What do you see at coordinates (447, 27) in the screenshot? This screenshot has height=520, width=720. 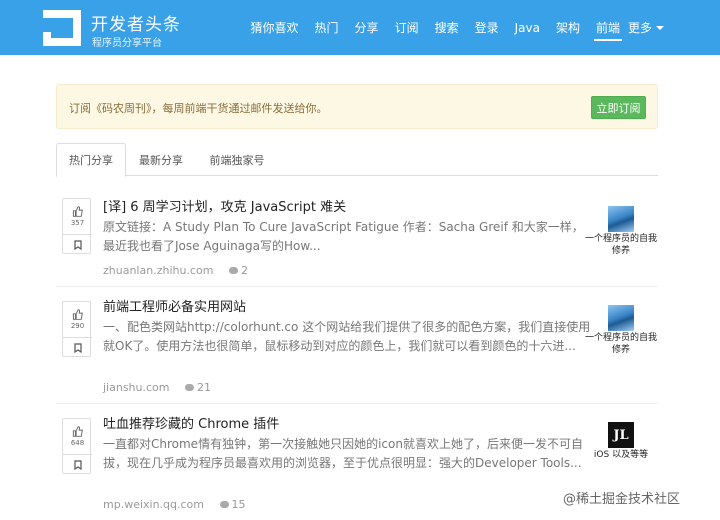 I see `nav-item-search: 搜索` at bounding box center [447, 27].